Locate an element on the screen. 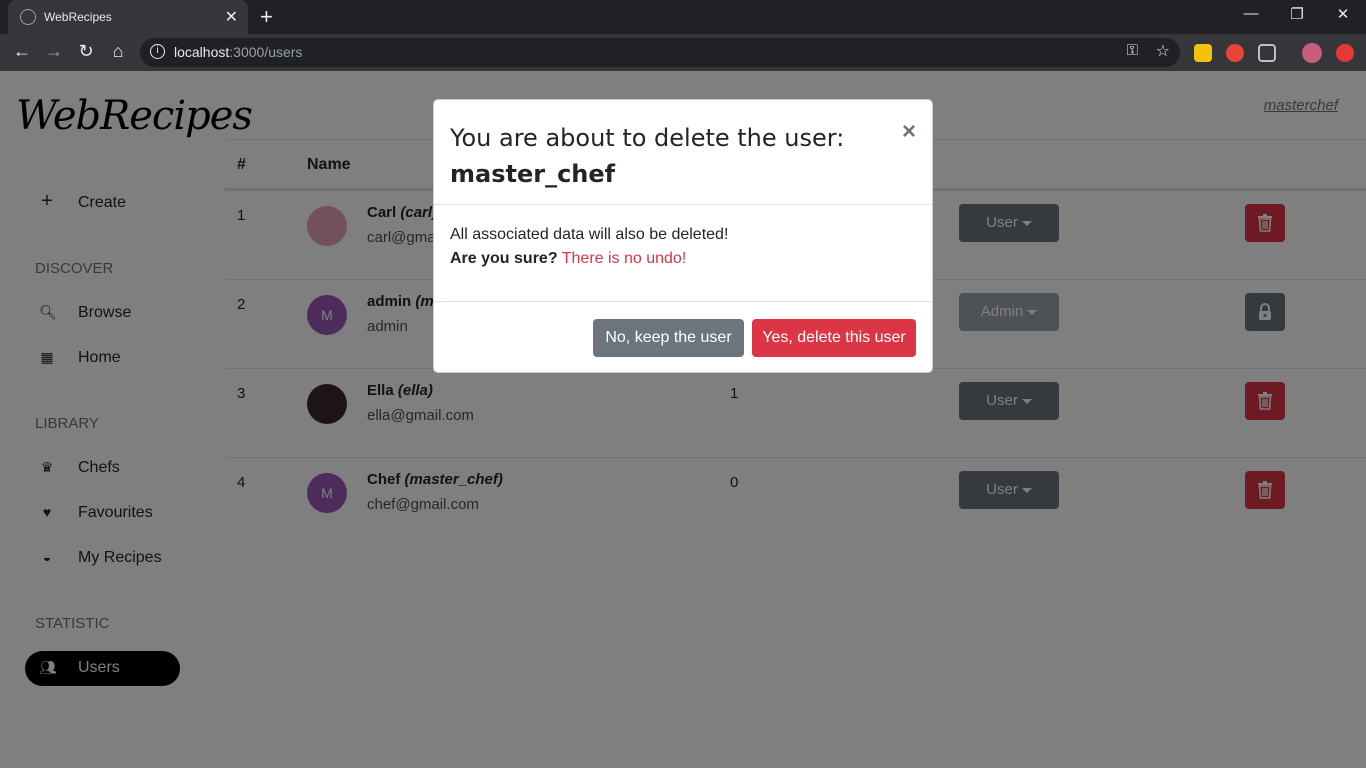 Image resolution: width=1366 pixels, height=768 pixels. restore-icon: ❐ is located at coordinates (1297, 14).